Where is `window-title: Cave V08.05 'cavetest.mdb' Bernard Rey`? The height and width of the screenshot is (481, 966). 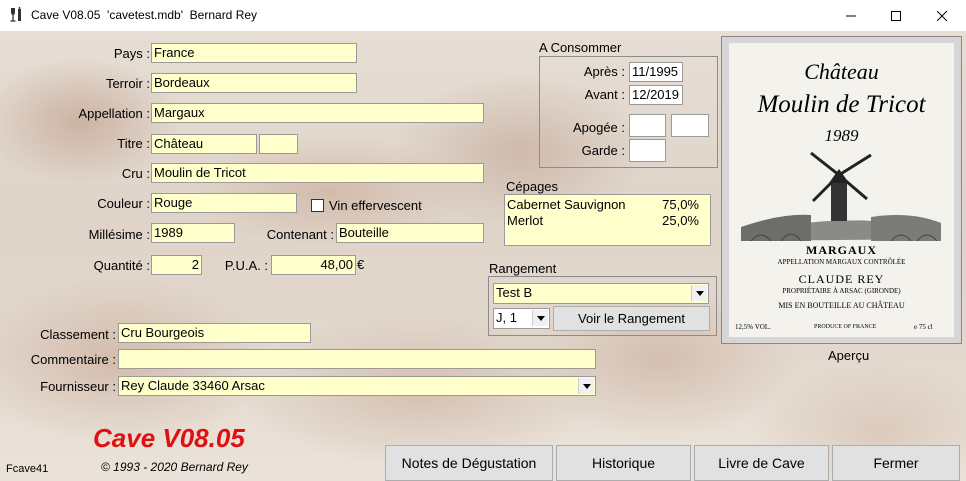
window-title: Cave V08.05 'cavetest.mdb' Bernard Rey is located at coordinates (144, 15).